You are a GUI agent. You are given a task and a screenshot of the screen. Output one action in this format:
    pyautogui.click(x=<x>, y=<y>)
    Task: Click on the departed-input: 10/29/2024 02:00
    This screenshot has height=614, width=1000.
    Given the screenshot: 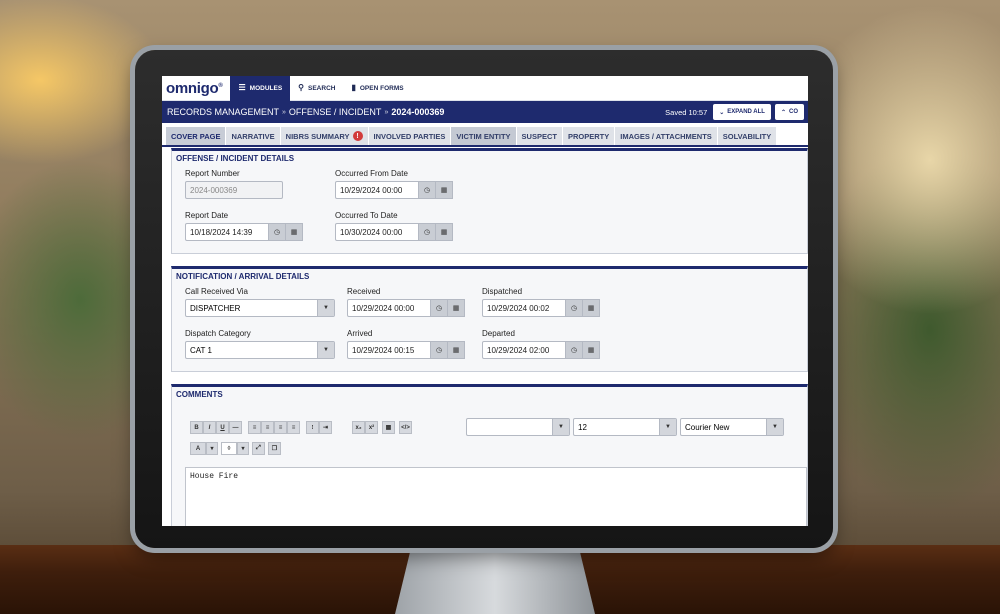 What is the action you would take?
    pyautogui.click(x=524, y=350)
    